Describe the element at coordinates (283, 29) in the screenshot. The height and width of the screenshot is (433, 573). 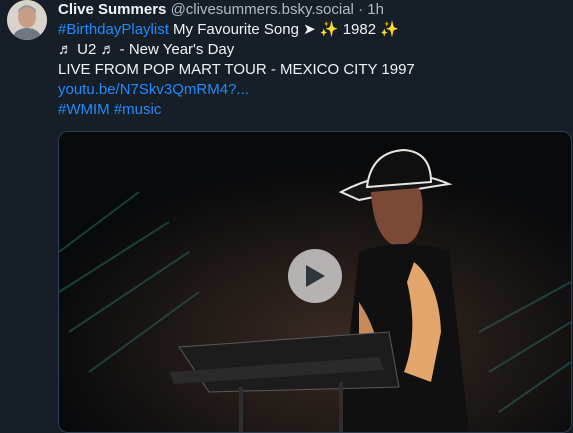
I see `post-line-1-text: My Favourite Song ➤ ✨ 1982 ✨` at that location.